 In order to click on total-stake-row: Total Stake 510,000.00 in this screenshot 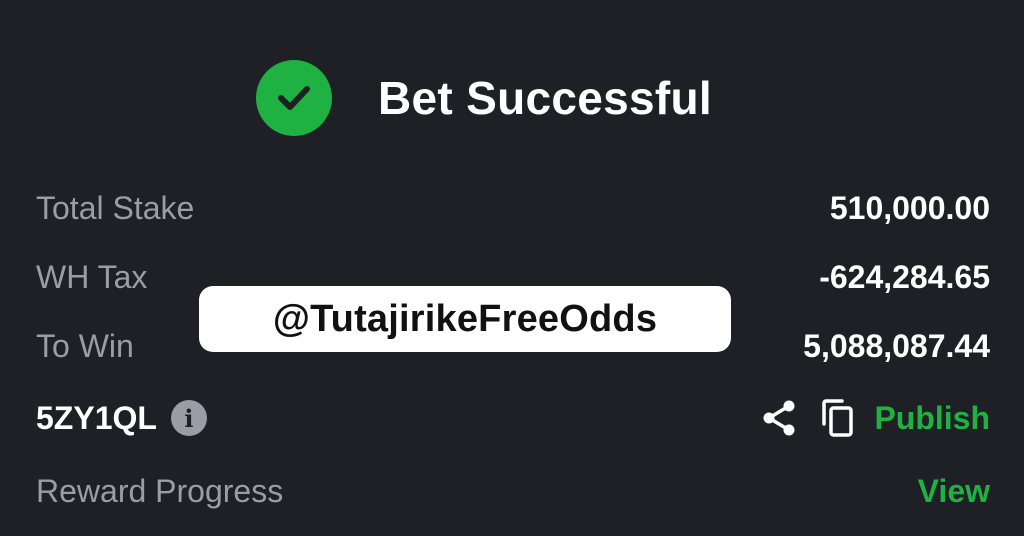, I will do `click(513, 208)`.